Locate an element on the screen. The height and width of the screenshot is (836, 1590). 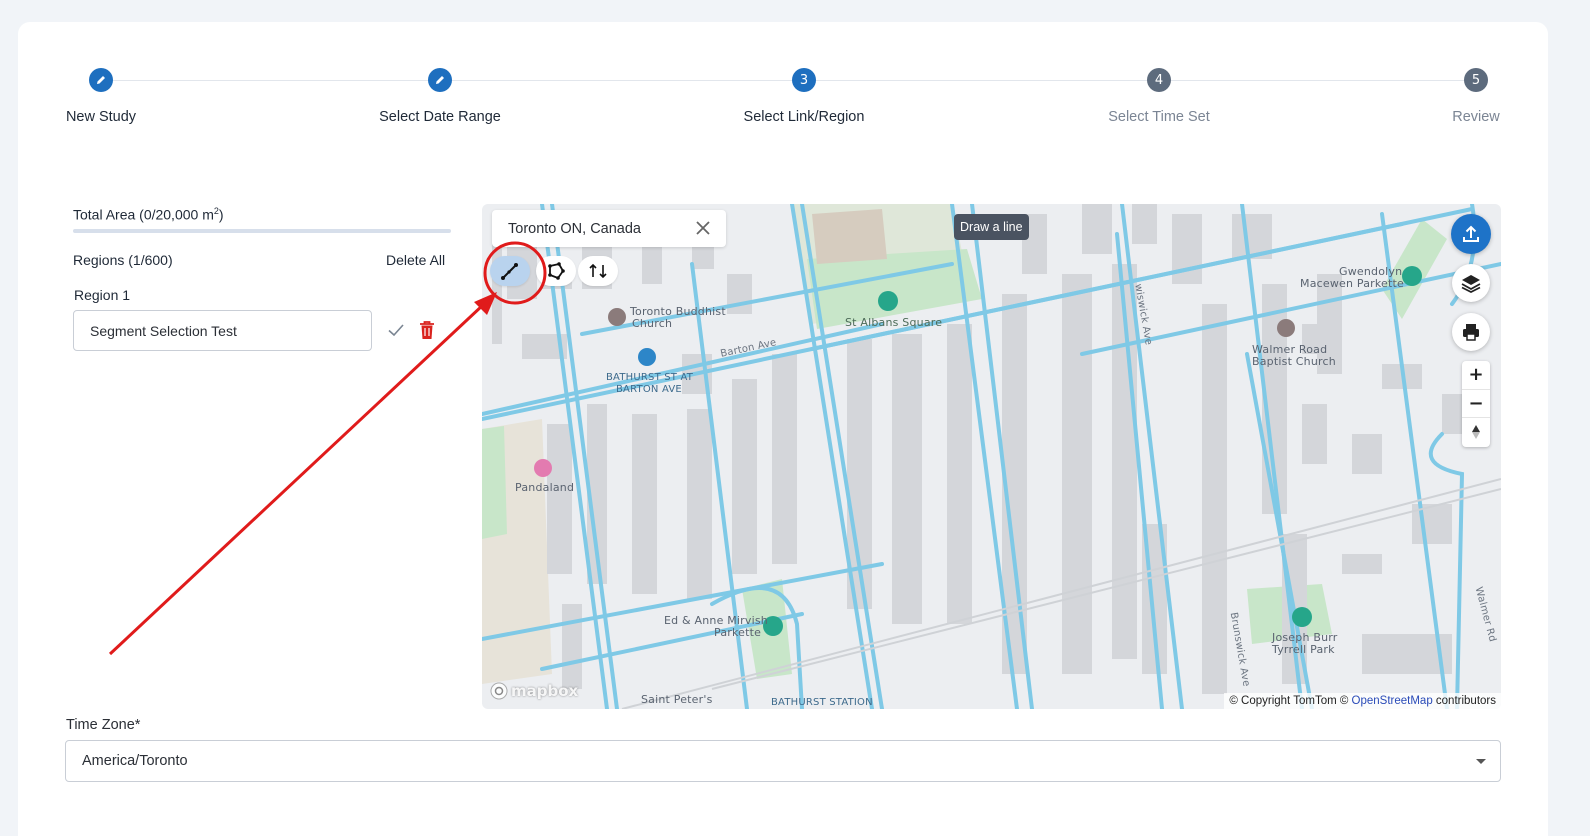
swap-direction-button is located at coordinates (598, 271).